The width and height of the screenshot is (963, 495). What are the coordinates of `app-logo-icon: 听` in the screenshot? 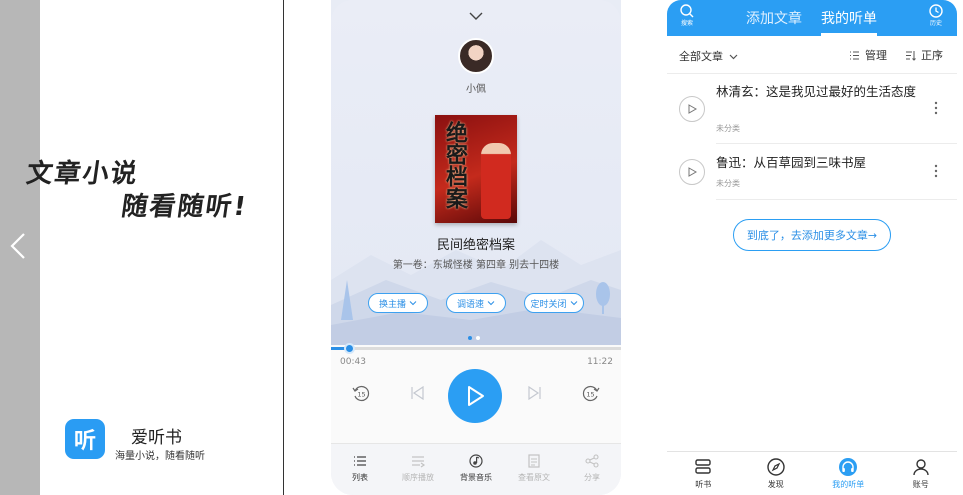 It's located at (85, 439).